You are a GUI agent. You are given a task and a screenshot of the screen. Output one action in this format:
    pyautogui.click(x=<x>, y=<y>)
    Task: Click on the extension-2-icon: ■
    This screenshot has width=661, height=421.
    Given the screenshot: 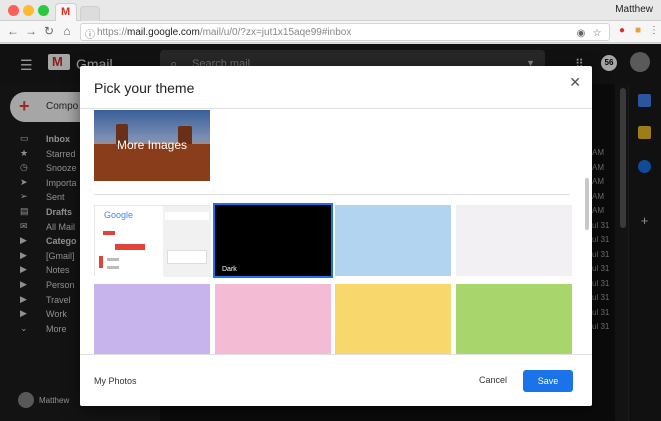 What is the action you would take?
    pyautogui.click(x=638, y=31)
    